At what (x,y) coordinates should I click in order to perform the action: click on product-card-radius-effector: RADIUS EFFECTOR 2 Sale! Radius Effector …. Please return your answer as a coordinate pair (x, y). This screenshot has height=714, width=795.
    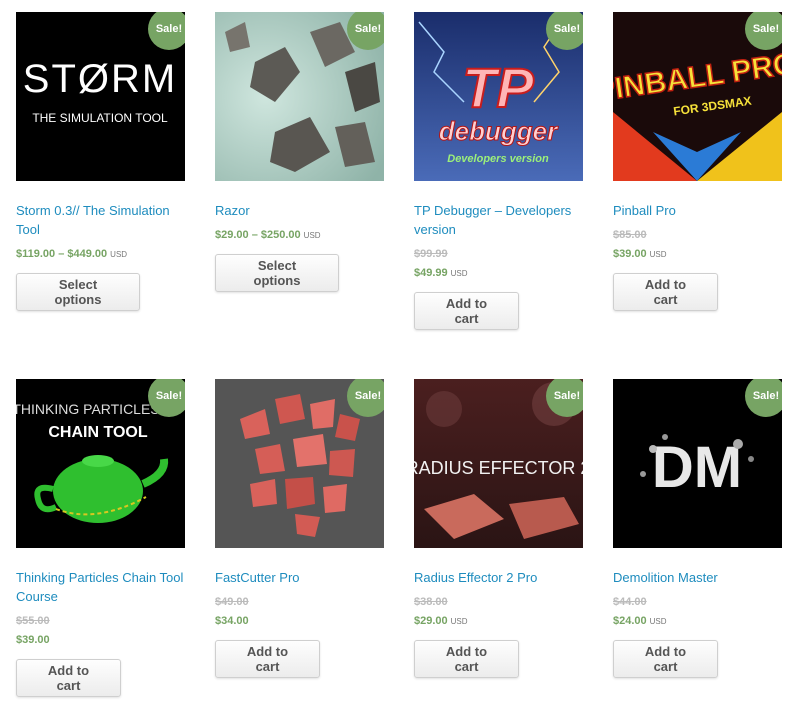
    Looking at the image, I should click on (499, 528).